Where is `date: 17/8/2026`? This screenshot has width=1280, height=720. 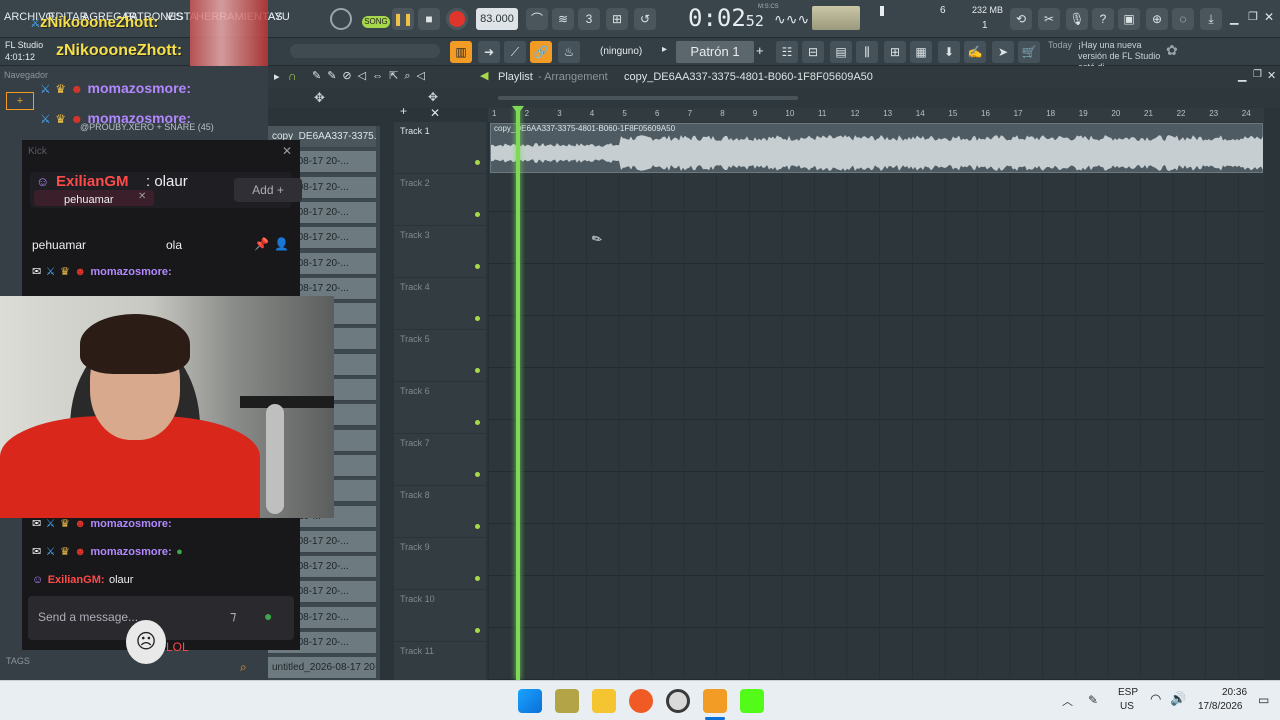 date: 17/8/2026 is located at coordinates (1220, 706).